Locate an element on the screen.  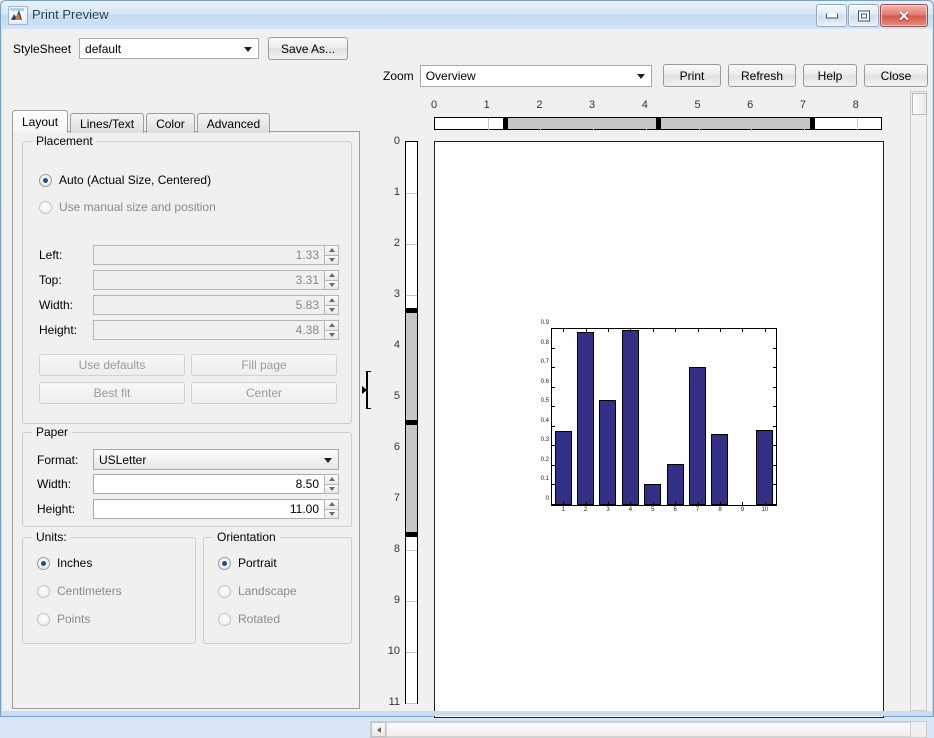
chart-plot-area: 0 0.1 0.2 0.3 0.4 0.5 0.6 0.7 0.8 0.9 1 2 3 4 5 6 7 8 9 10 is located at coordinates (659, 416).